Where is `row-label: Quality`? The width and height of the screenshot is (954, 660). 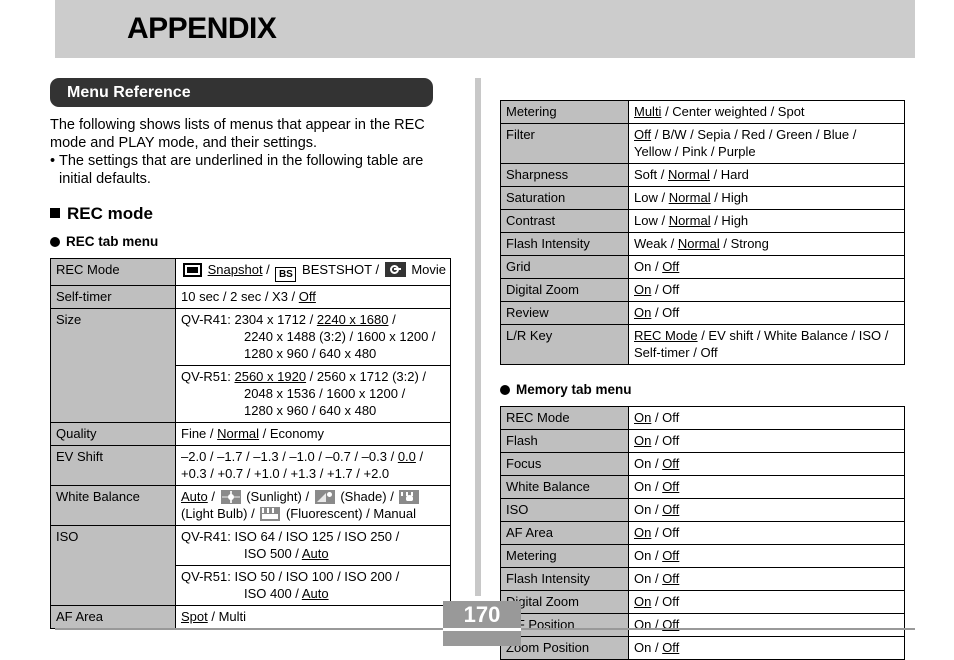
row-label: Quality is located at coordinates (113, 434).